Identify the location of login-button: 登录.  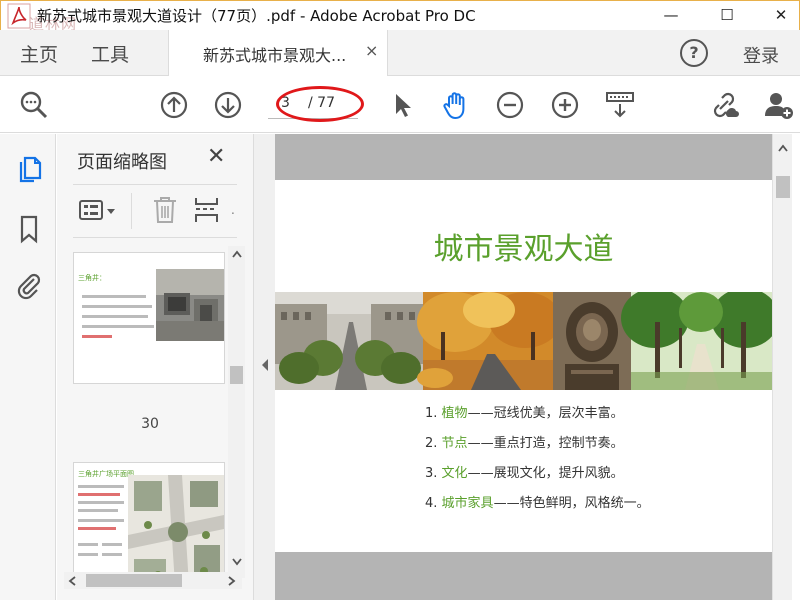
(761, 55).